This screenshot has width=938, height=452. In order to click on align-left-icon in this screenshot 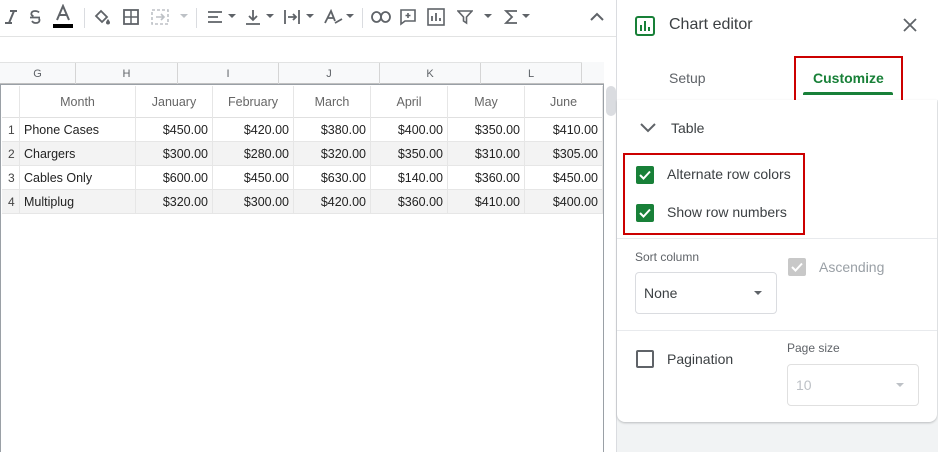, I will do `click(215, 17)`.